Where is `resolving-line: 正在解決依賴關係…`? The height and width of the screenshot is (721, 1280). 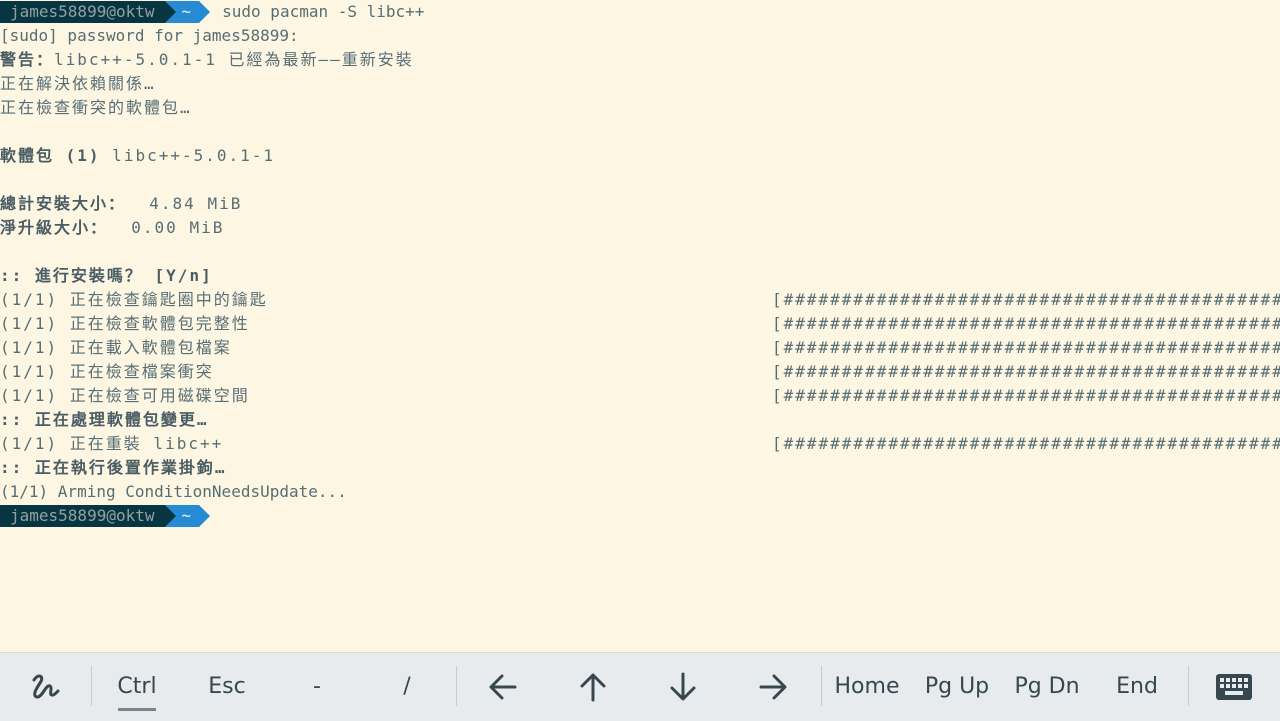 resolving-line: 正在解決依賴關係… is located at coordinates (78, 83).